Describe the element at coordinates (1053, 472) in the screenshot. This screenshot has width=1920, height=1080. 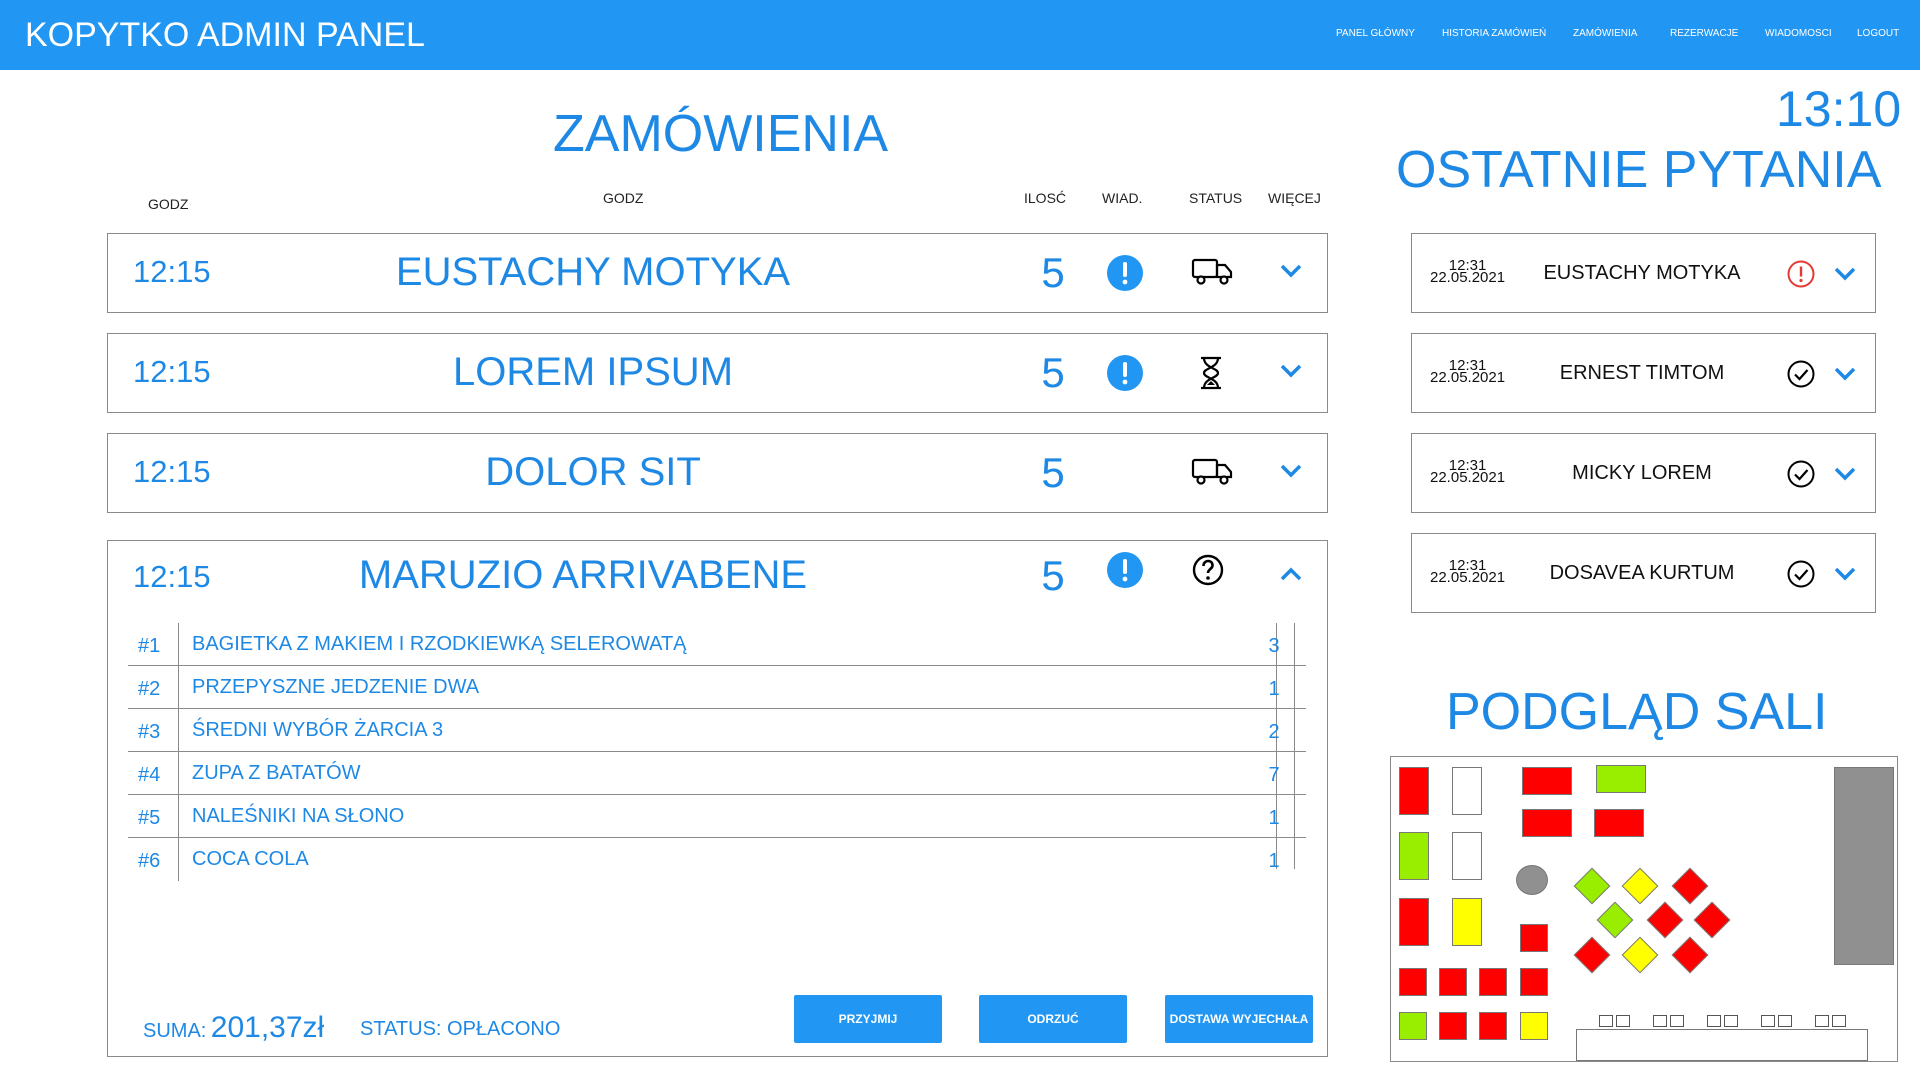
I see `order-quantity: 5` at that location.